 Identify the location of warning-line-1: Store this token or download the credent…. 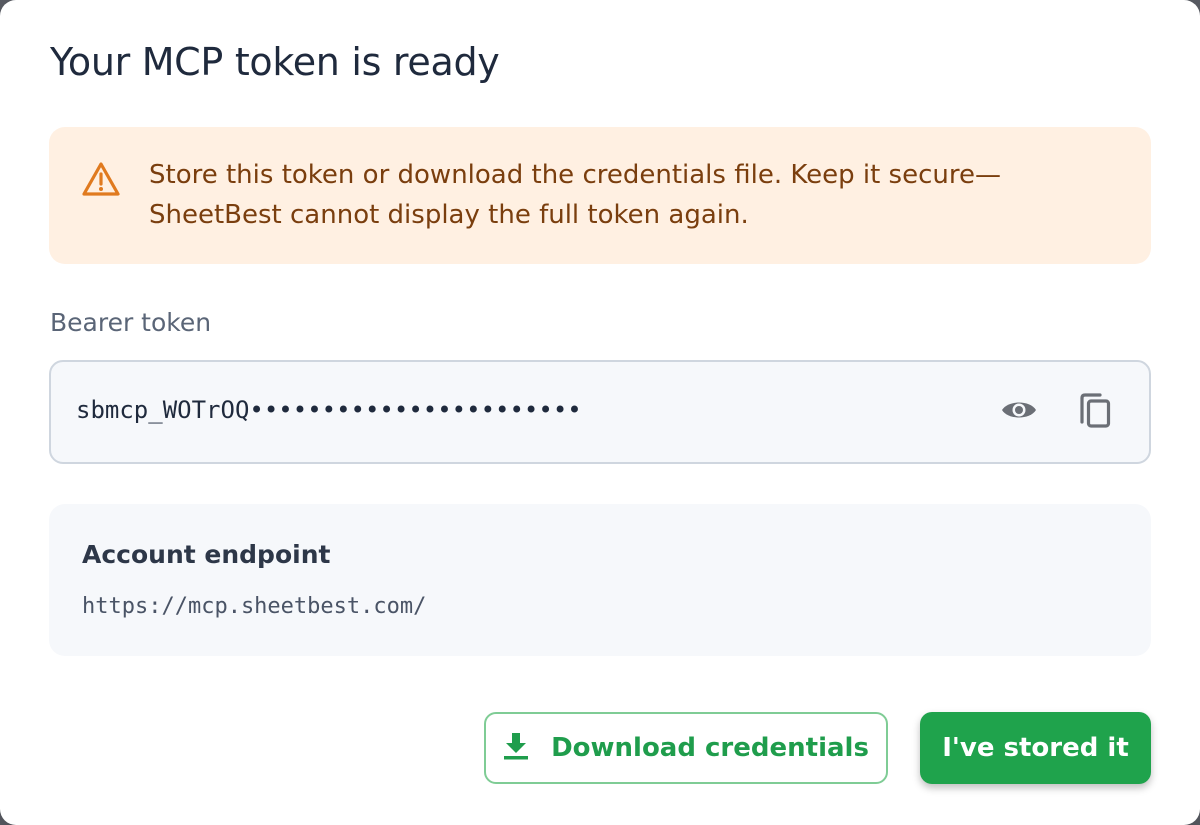
(575, 175).